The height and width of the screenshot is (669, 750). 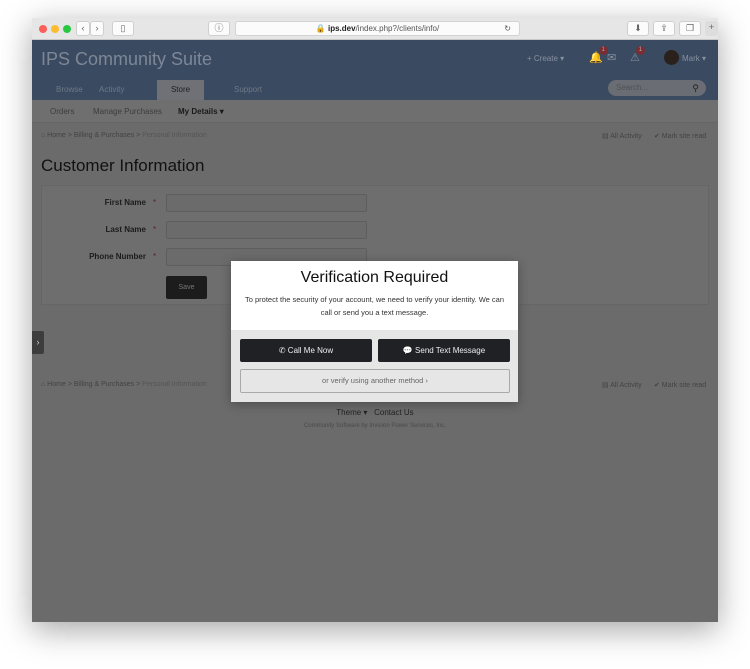 I want to click on other-method-button: or verify using another method ›, so click(x=375, y=381).